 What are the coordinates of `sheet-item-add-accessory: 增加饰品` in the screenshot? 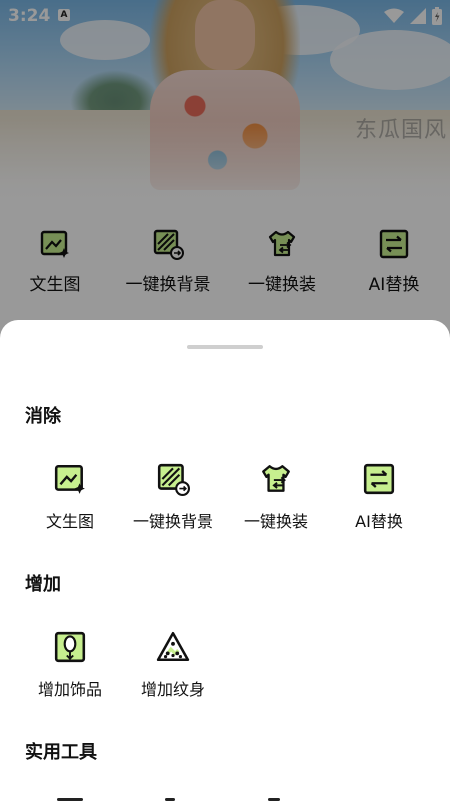 It's located at (70, 665).